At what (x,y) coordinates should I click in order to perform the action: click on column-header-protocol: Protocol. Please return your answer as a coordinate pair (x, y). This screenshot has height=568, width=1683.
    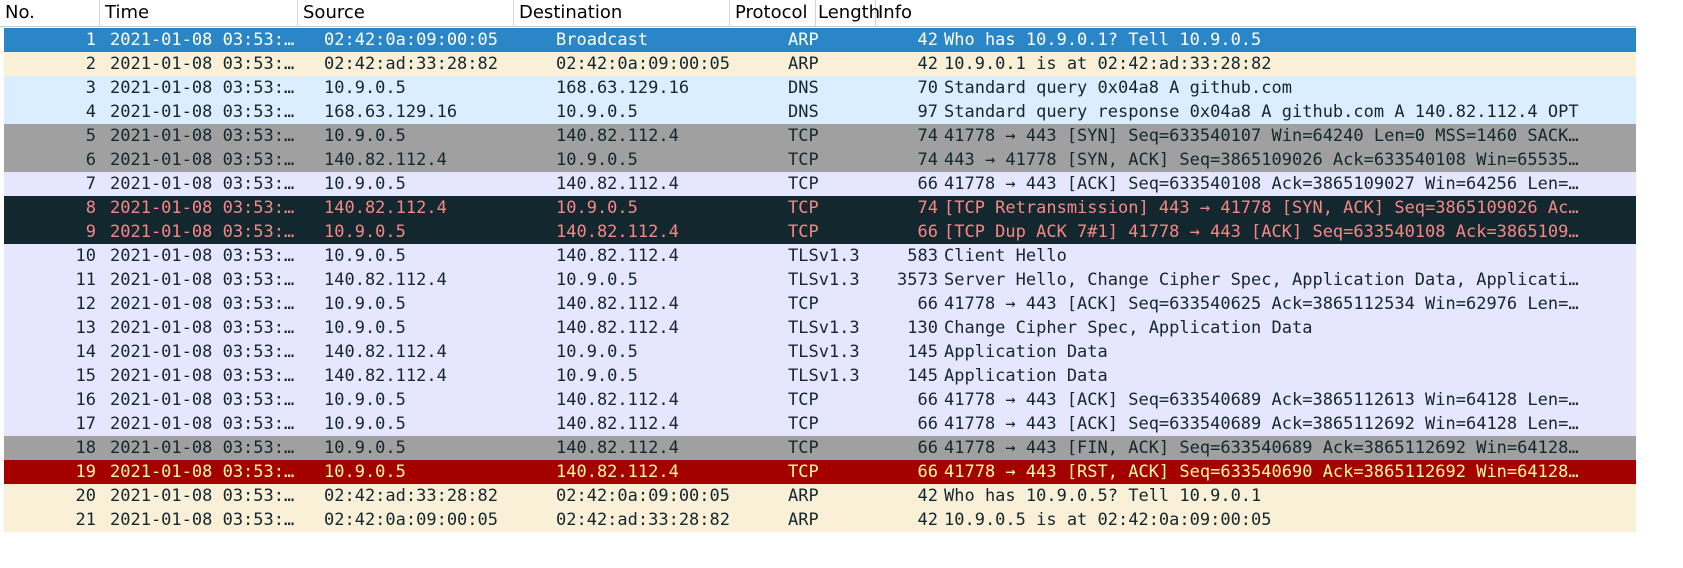
    Looking at the image, I should click on (773, 13).